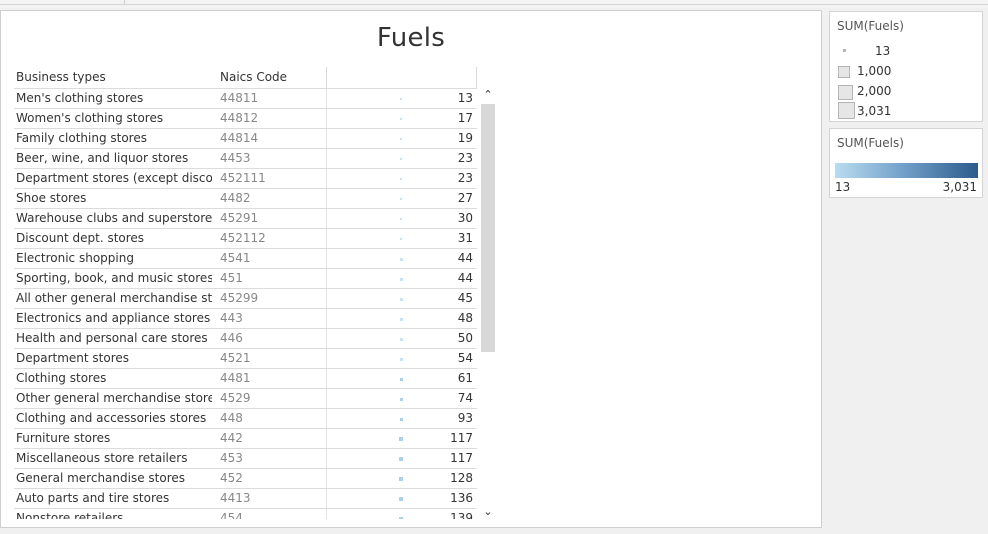  What do you see at coordinates (906, 170) in the screenshot?
I see `color-ramp` at bounding box center [906, 170].